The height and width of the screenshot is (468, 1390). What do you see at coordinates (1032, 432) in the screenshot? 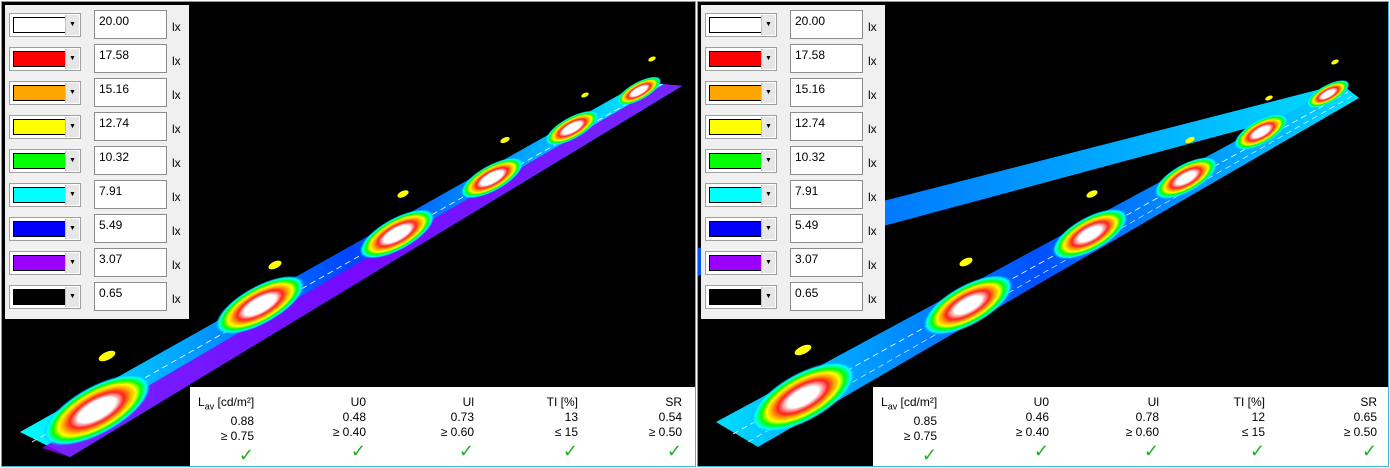
I see `u0-requirement: ≥ 0.40` at bounding box center [1032, 432].